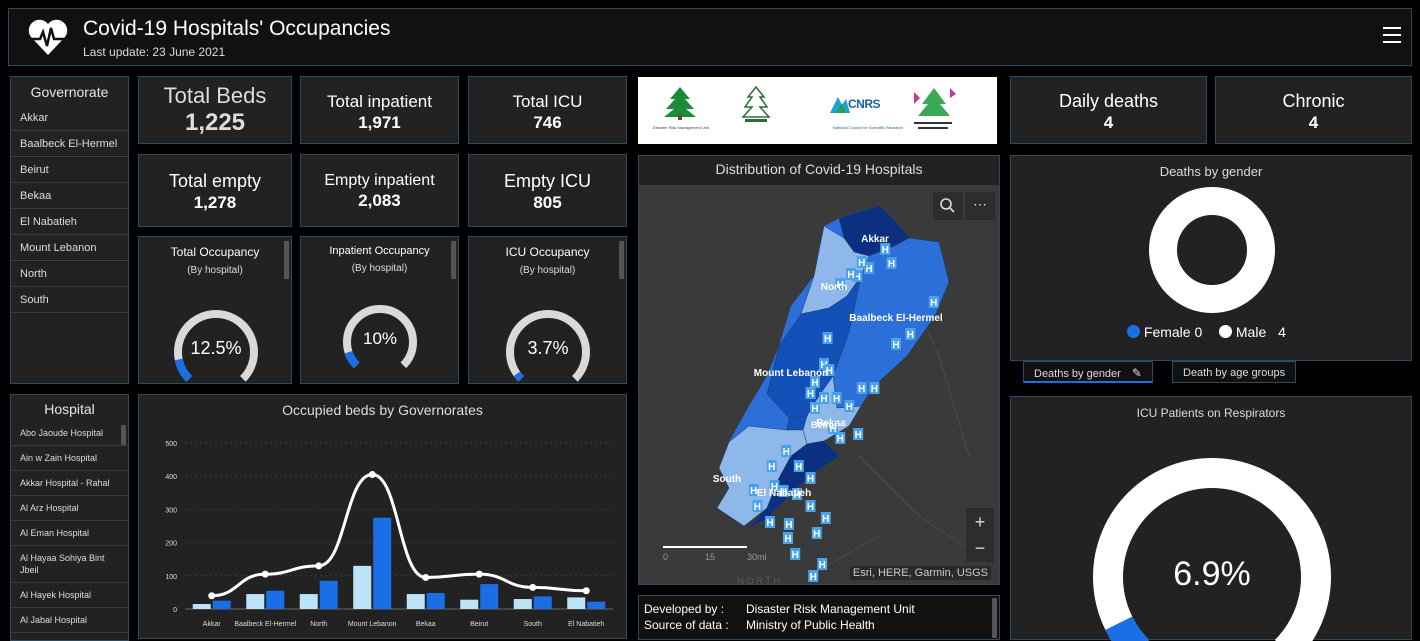 The image size is (1420, 641). What do you see at coordinates (933, 110) in the screenshot?
I see `health-ministry-logo-icon` at bounding box center [933, 110].